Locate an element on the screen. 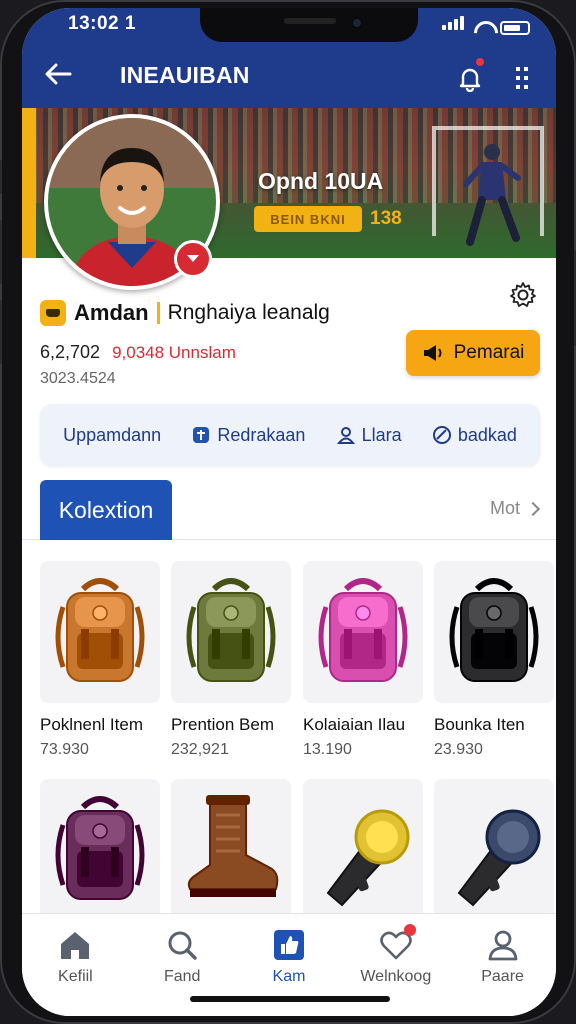 This screenshot has height=1024, width=576. tab-collection: Kolextion is located at coordinates (106, 510).